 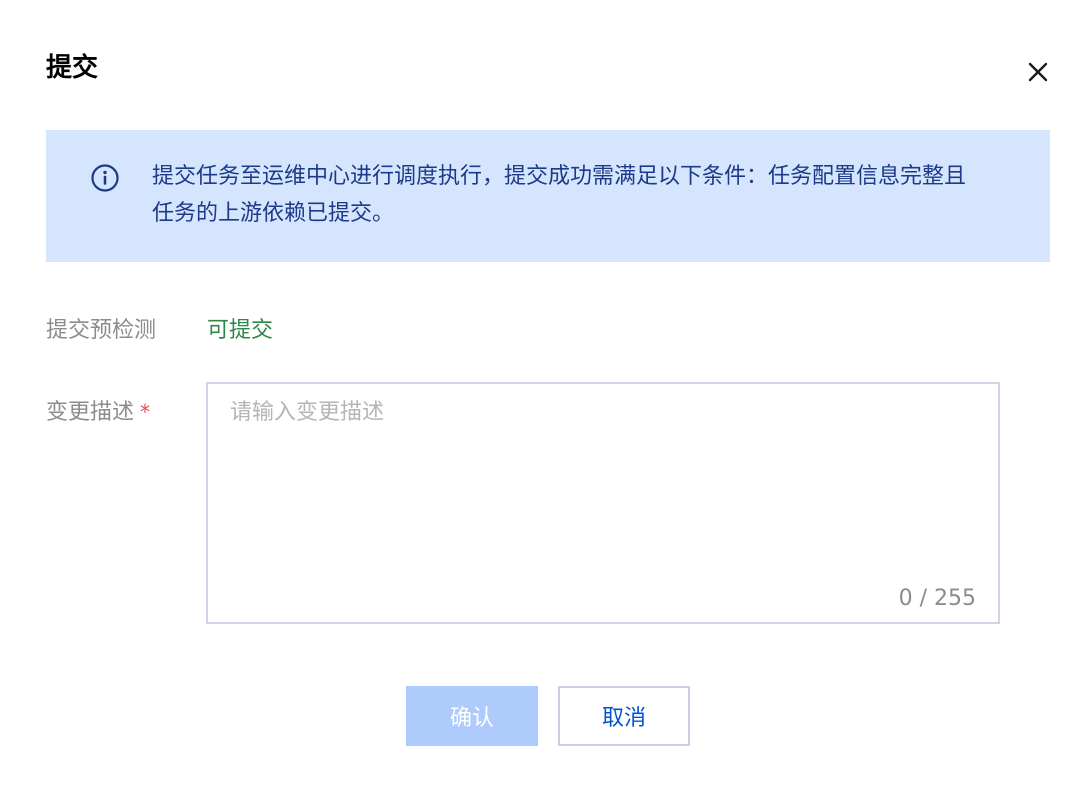 I want to click on close-button, so click(x=1038, y=72).